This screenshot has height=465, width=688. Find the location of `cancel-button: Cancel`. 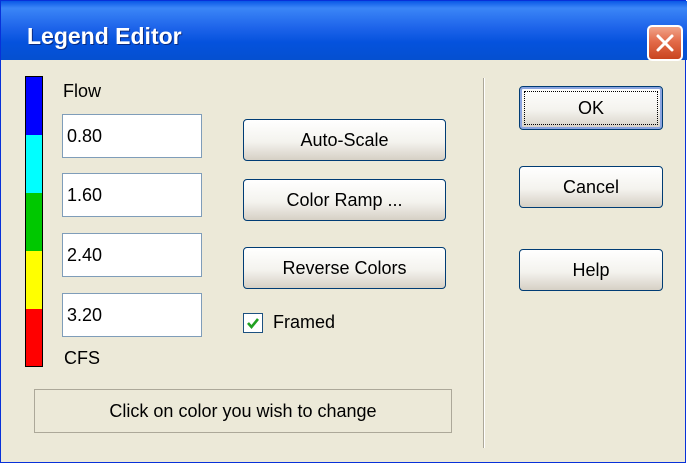

cancel-button: Cancel is located at coordinates (591, 187).